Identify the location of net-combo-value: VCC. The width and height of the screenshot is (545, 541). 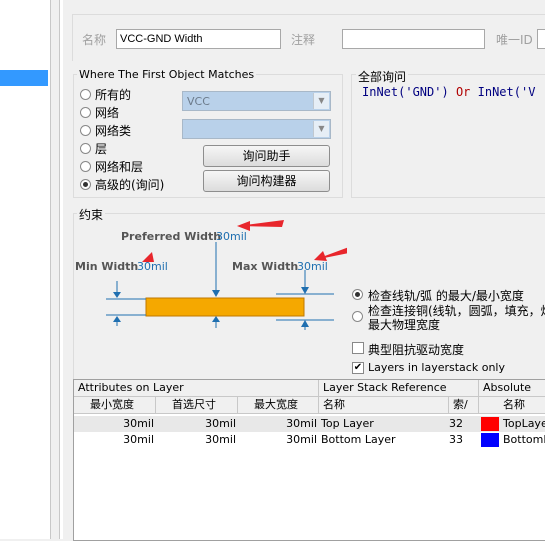
(198, 101).